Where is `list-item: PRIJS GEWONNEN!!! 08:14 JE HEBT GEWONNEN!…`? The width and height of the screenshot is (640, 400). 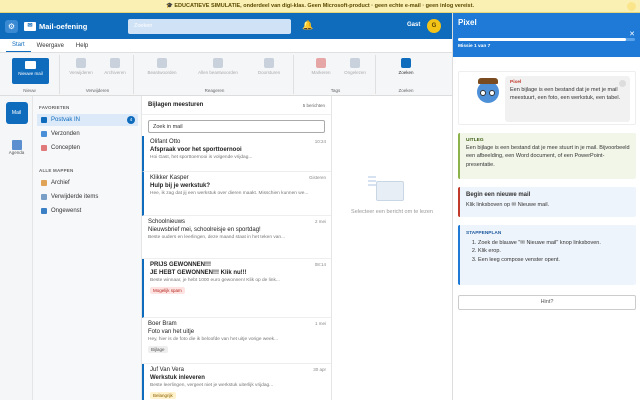
list-item: PRIJS GEWONNEN!!! 08:14 JE HEBT GEWONNEN!… is located at coordinates (236, 288).